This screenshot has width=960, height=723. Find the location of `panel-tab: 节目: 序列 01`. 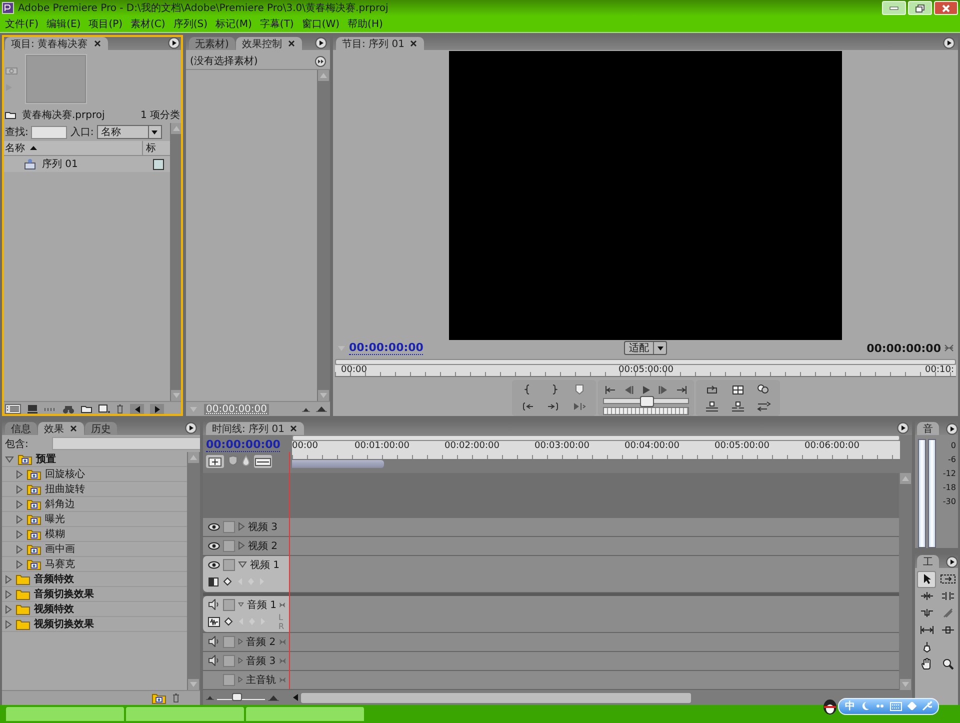

panel-tab: 节目: 序列 01 is located at coordinates (380, 43).